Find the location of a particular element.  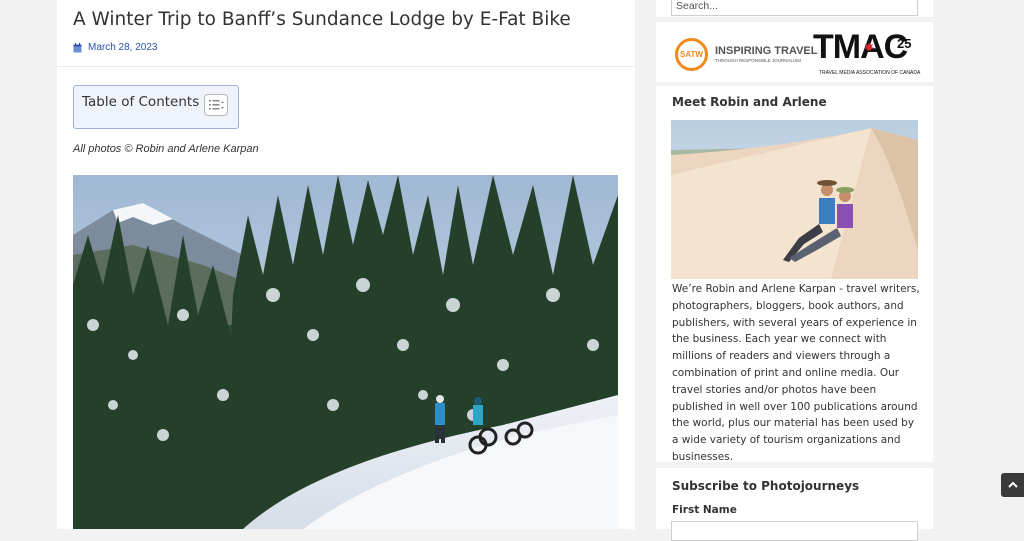

chevron-up-icon is located at coordinates (1013, 484).